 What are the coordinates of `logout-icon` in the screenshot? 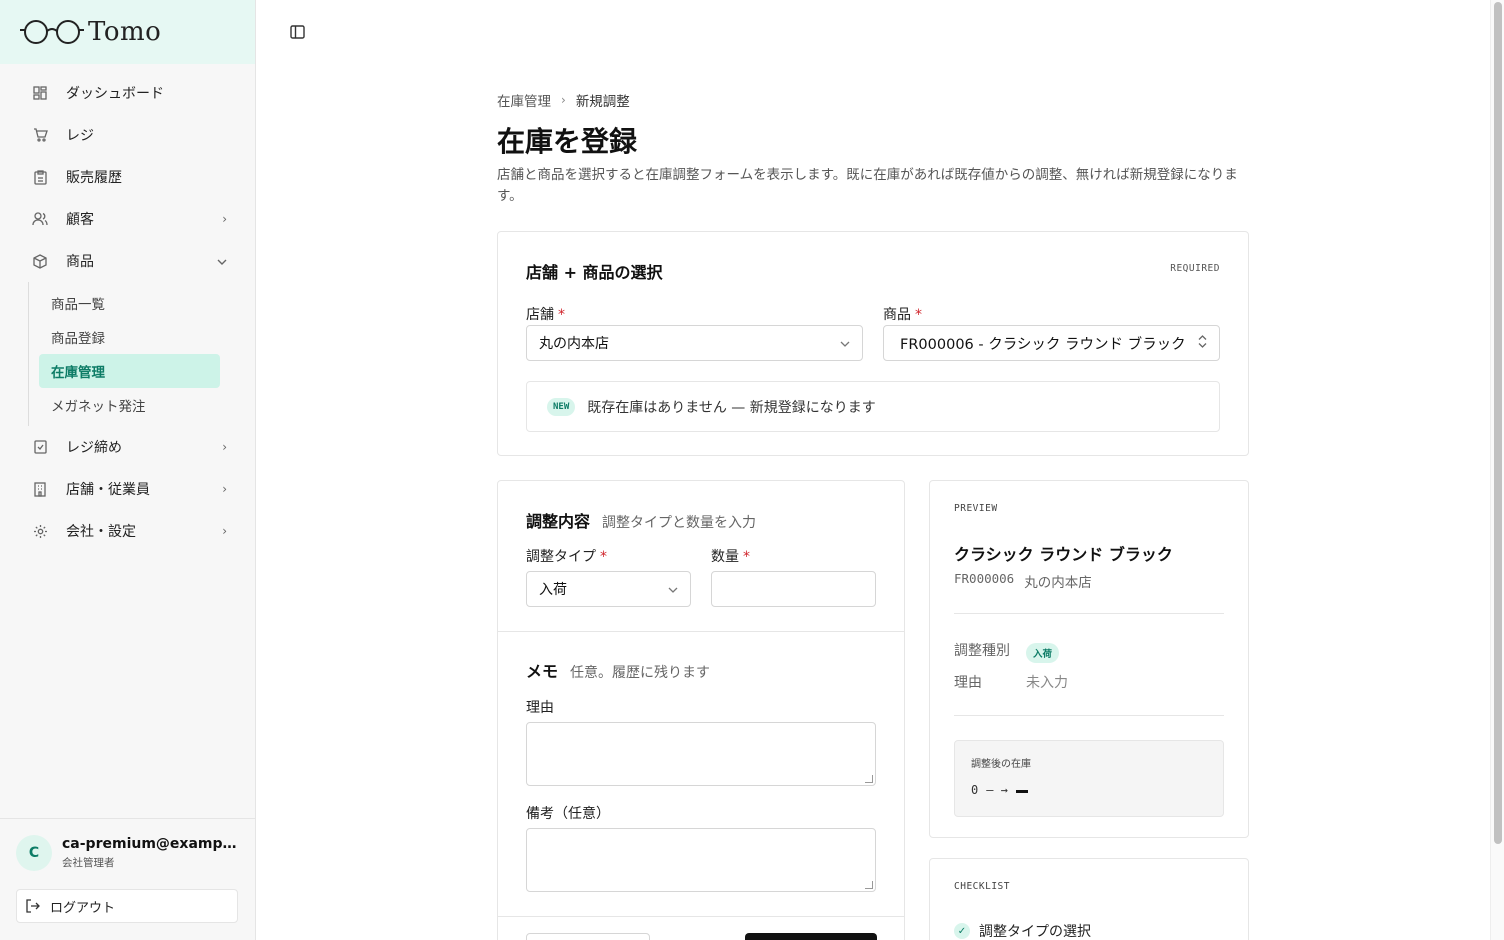 It's located at (32, 906).